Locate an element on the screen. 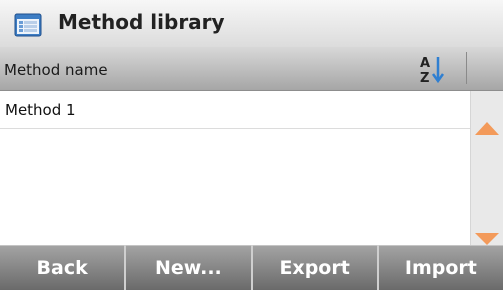 This screenshot has height=290, width=503. scroll-down-icon is located at coordinates (487, 239).